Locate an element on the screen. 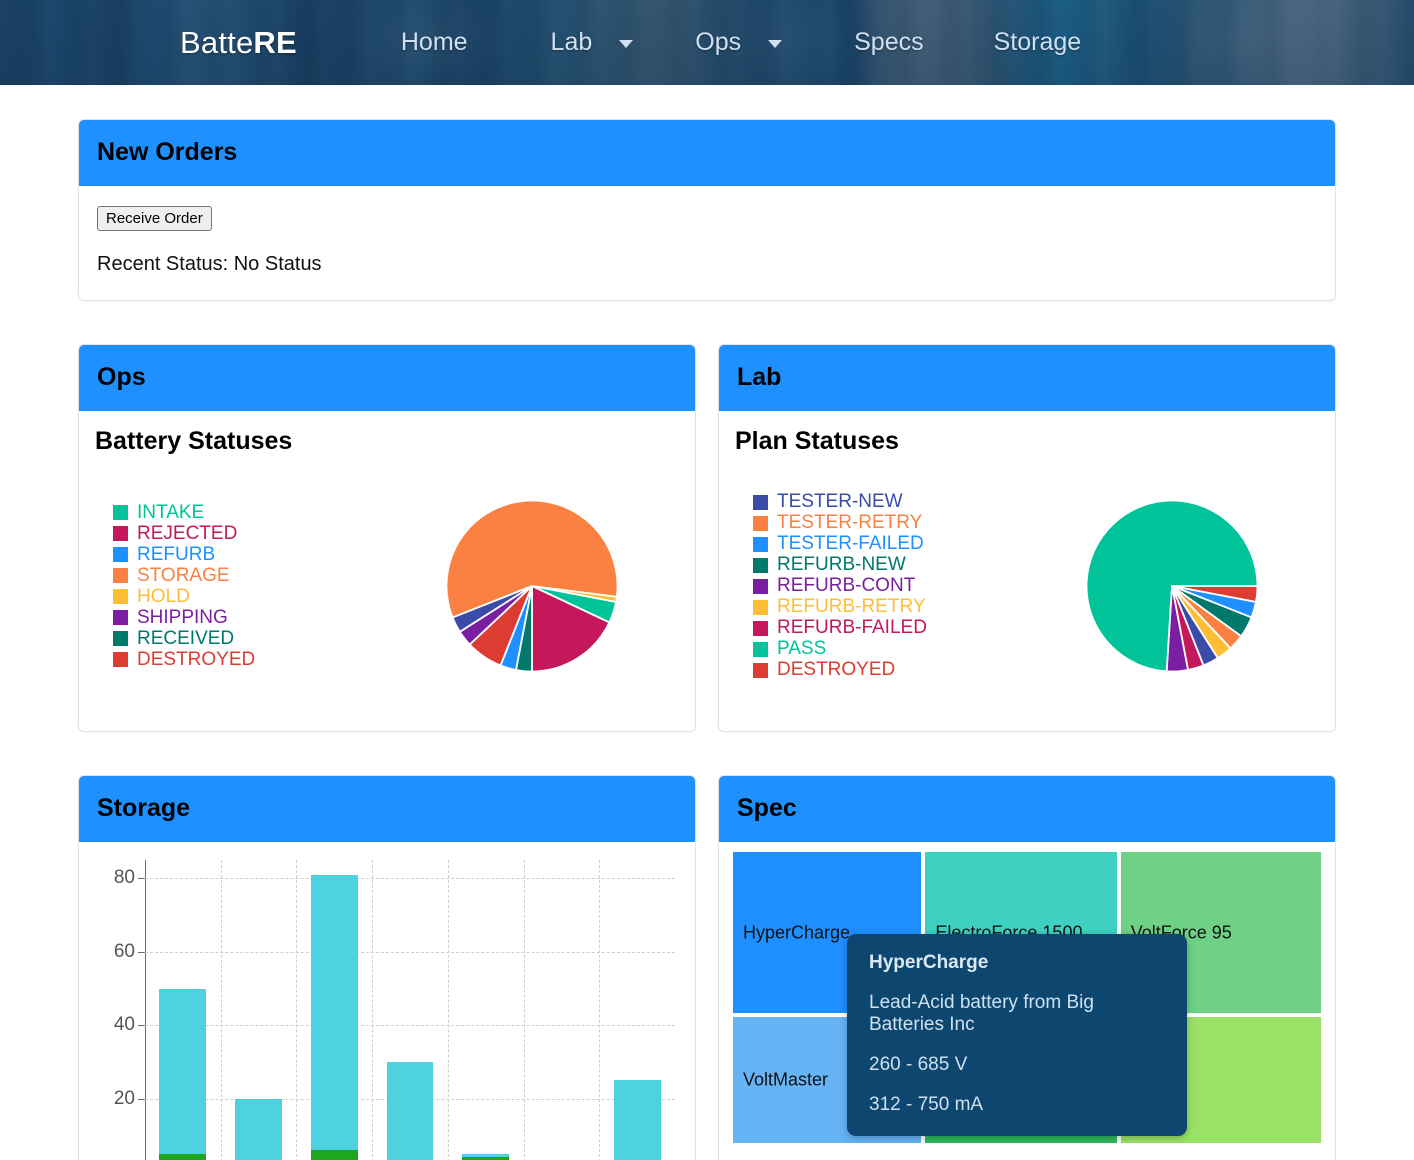 Image resolution: width=1414 pixels, height=1160 pixels. ops-card-header: Ops is located at coordinates (387, 378).